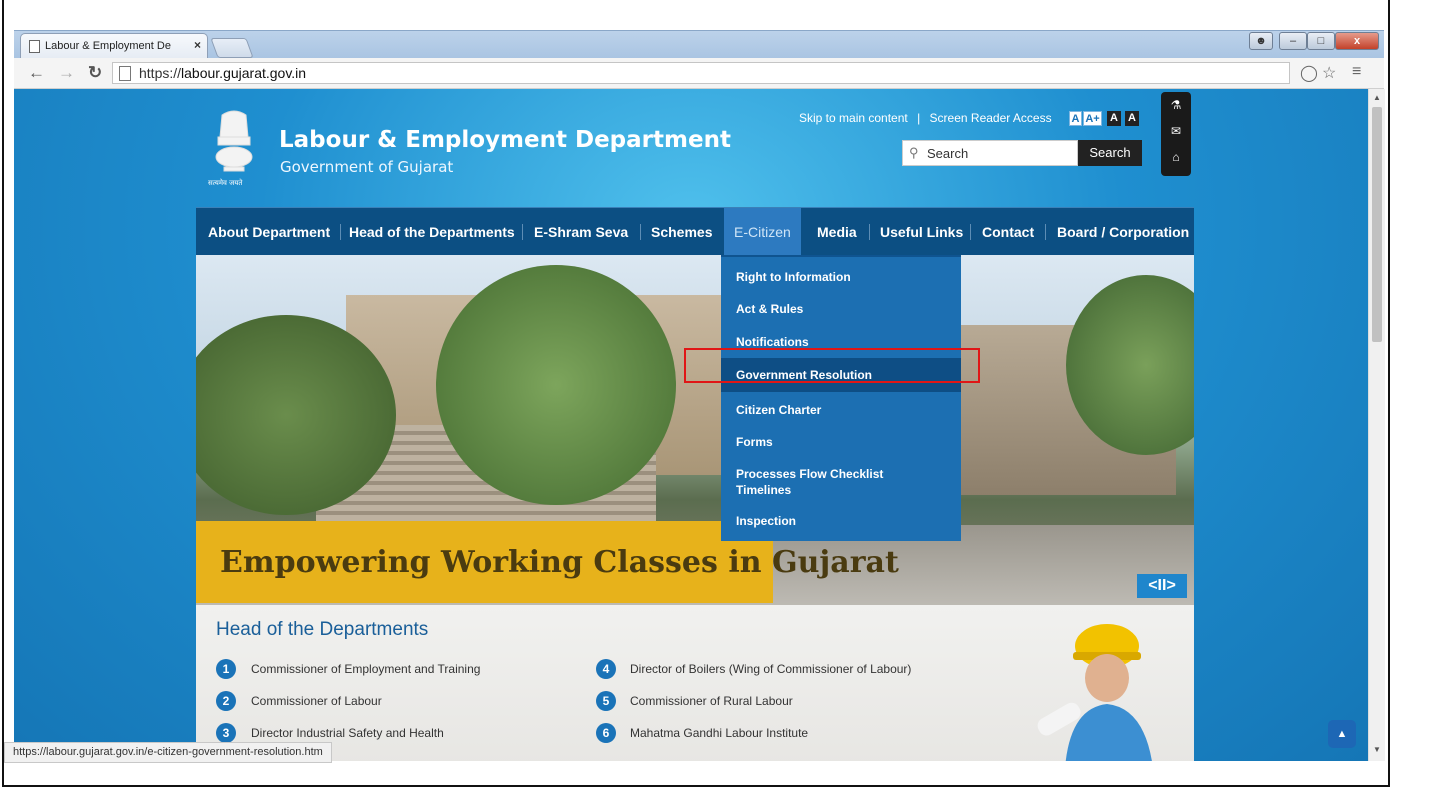  I want to click on back-arrow-icon: ←, so click(36, 73).